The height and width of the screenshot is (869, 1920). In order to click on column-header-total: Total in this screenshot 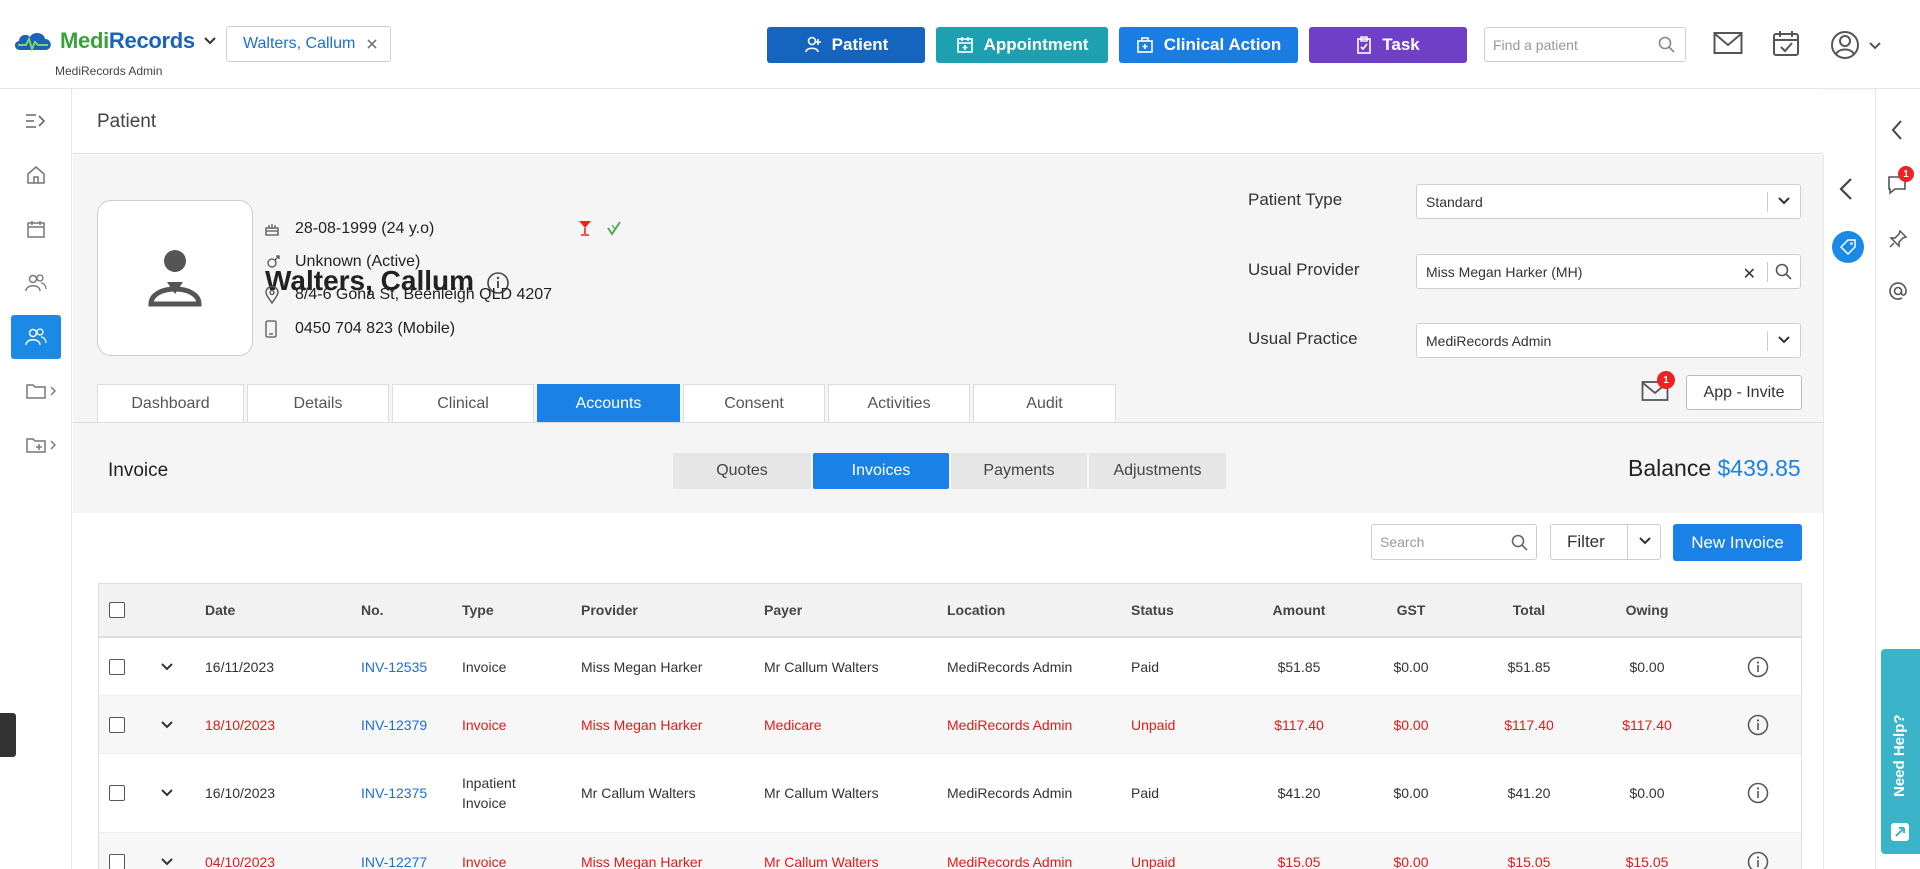, I will do `click(1529, 610)`.